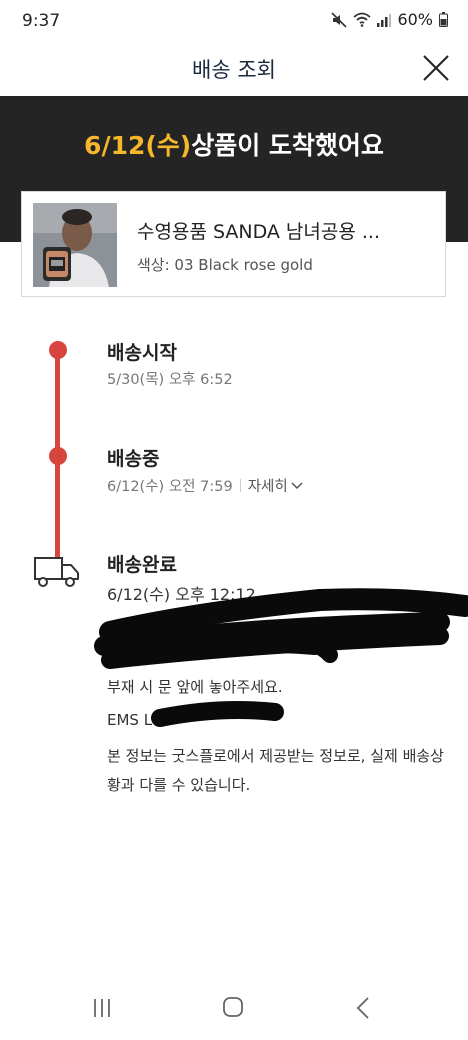 This screenshot has height=1040, width=468. I want to click on battery-percent: 60%, so click(415, 19).